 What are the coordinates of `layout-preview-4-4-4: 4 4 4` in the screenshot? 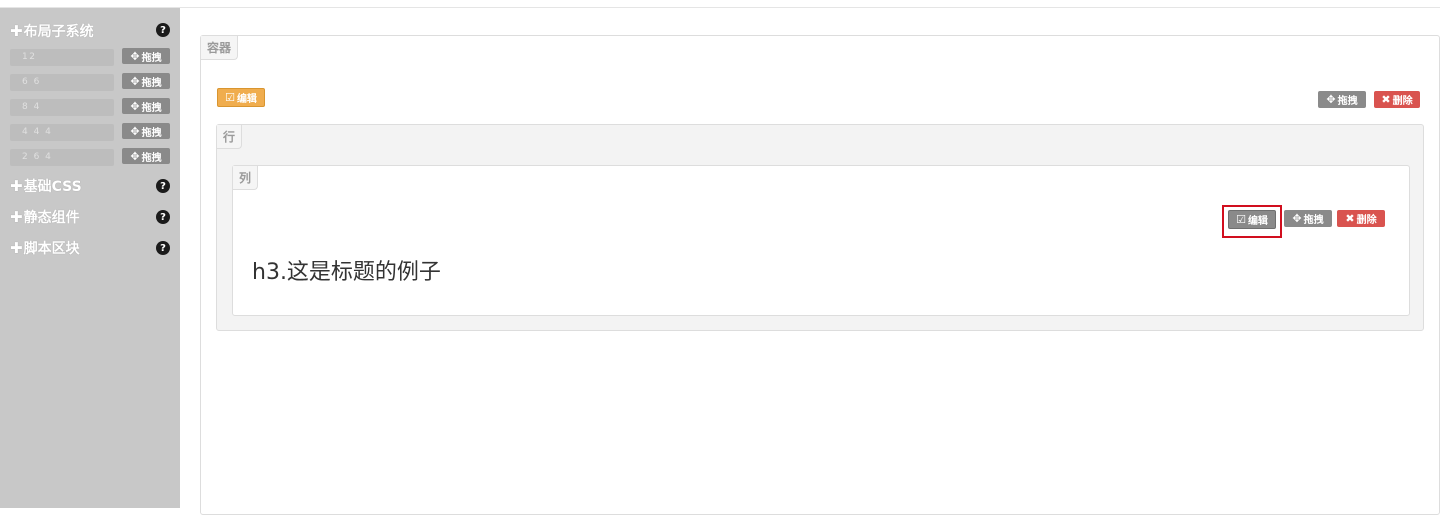 It's located at (62, 132).